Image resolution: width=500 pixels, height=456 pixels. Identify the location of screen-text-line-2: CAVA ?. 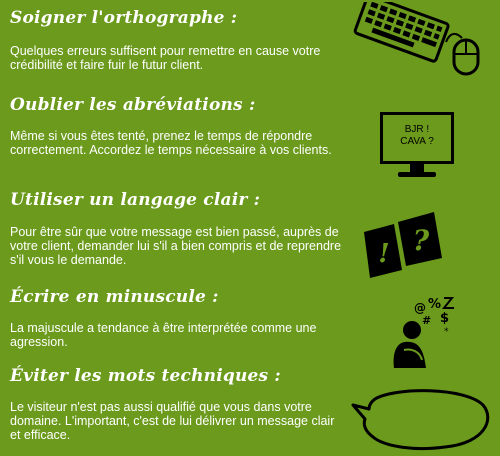
(417, 141).